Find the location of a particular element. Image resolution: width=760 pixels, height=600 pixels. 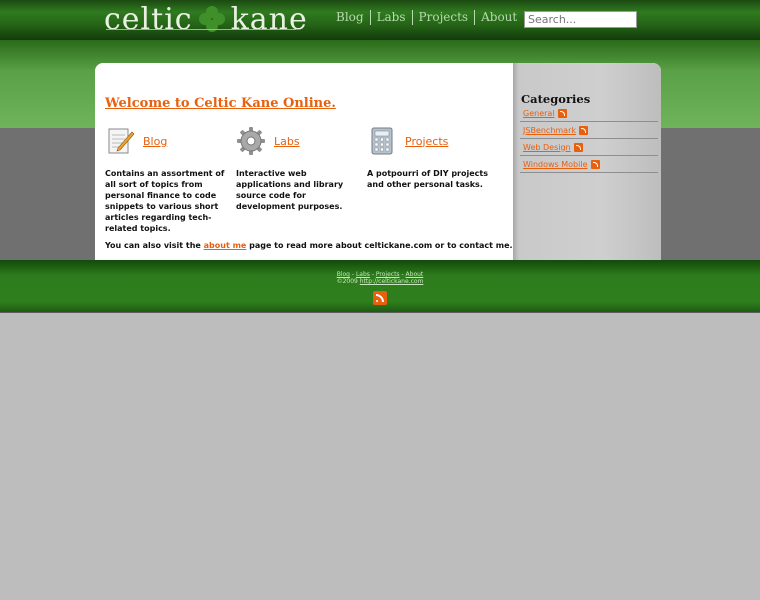

category-jsbenchmark-link: JSBenchmark is located at coordinates (549, 130).